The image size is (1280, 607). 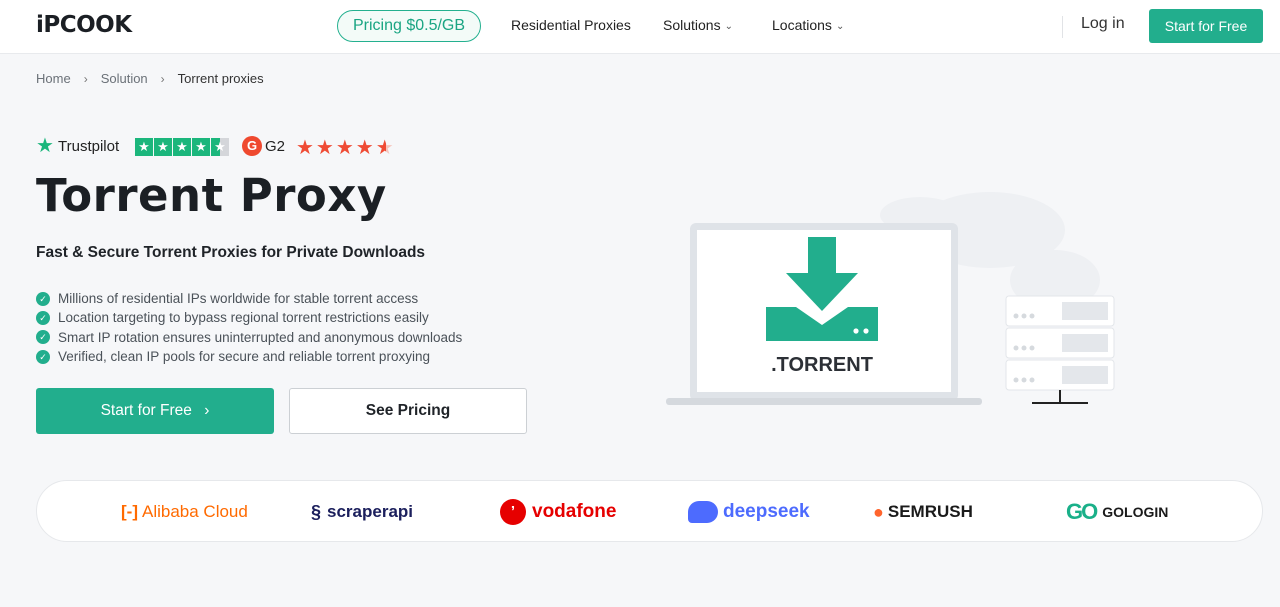 I want to click on torrent-label: .TORRENT, so click(x=822, y=365).